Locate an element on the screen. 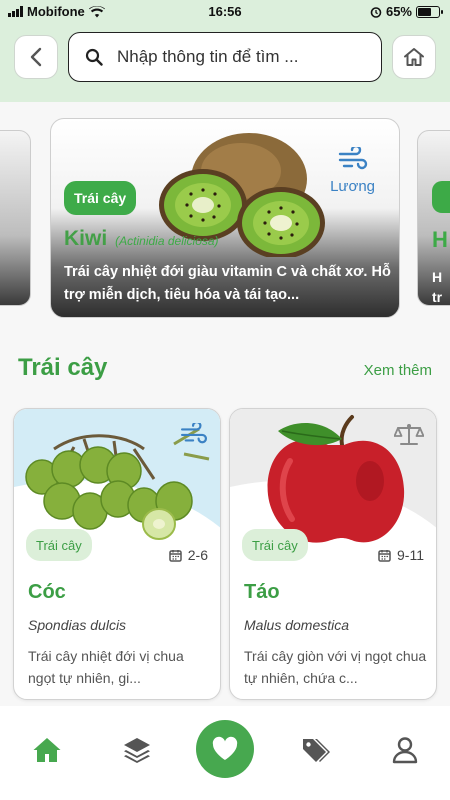  alarm-icon is located at coordinates (376, 12).